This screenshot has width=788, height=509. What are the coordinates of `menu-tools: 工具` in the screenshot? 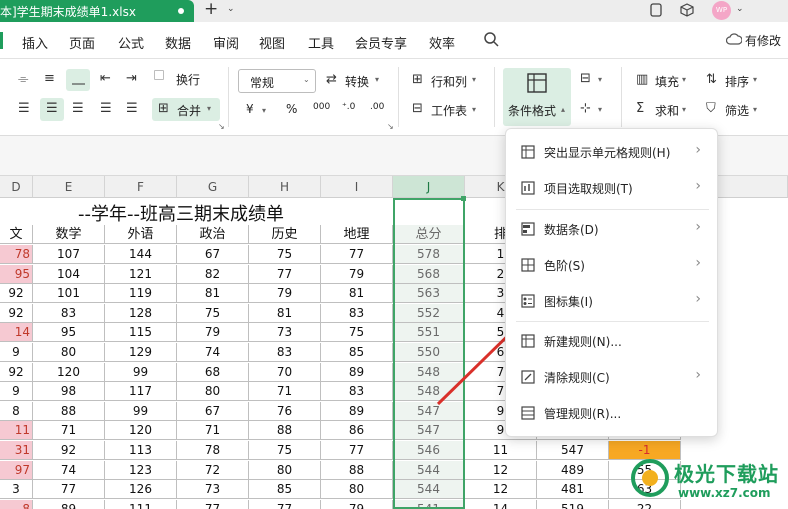 It's located at (321, 42).